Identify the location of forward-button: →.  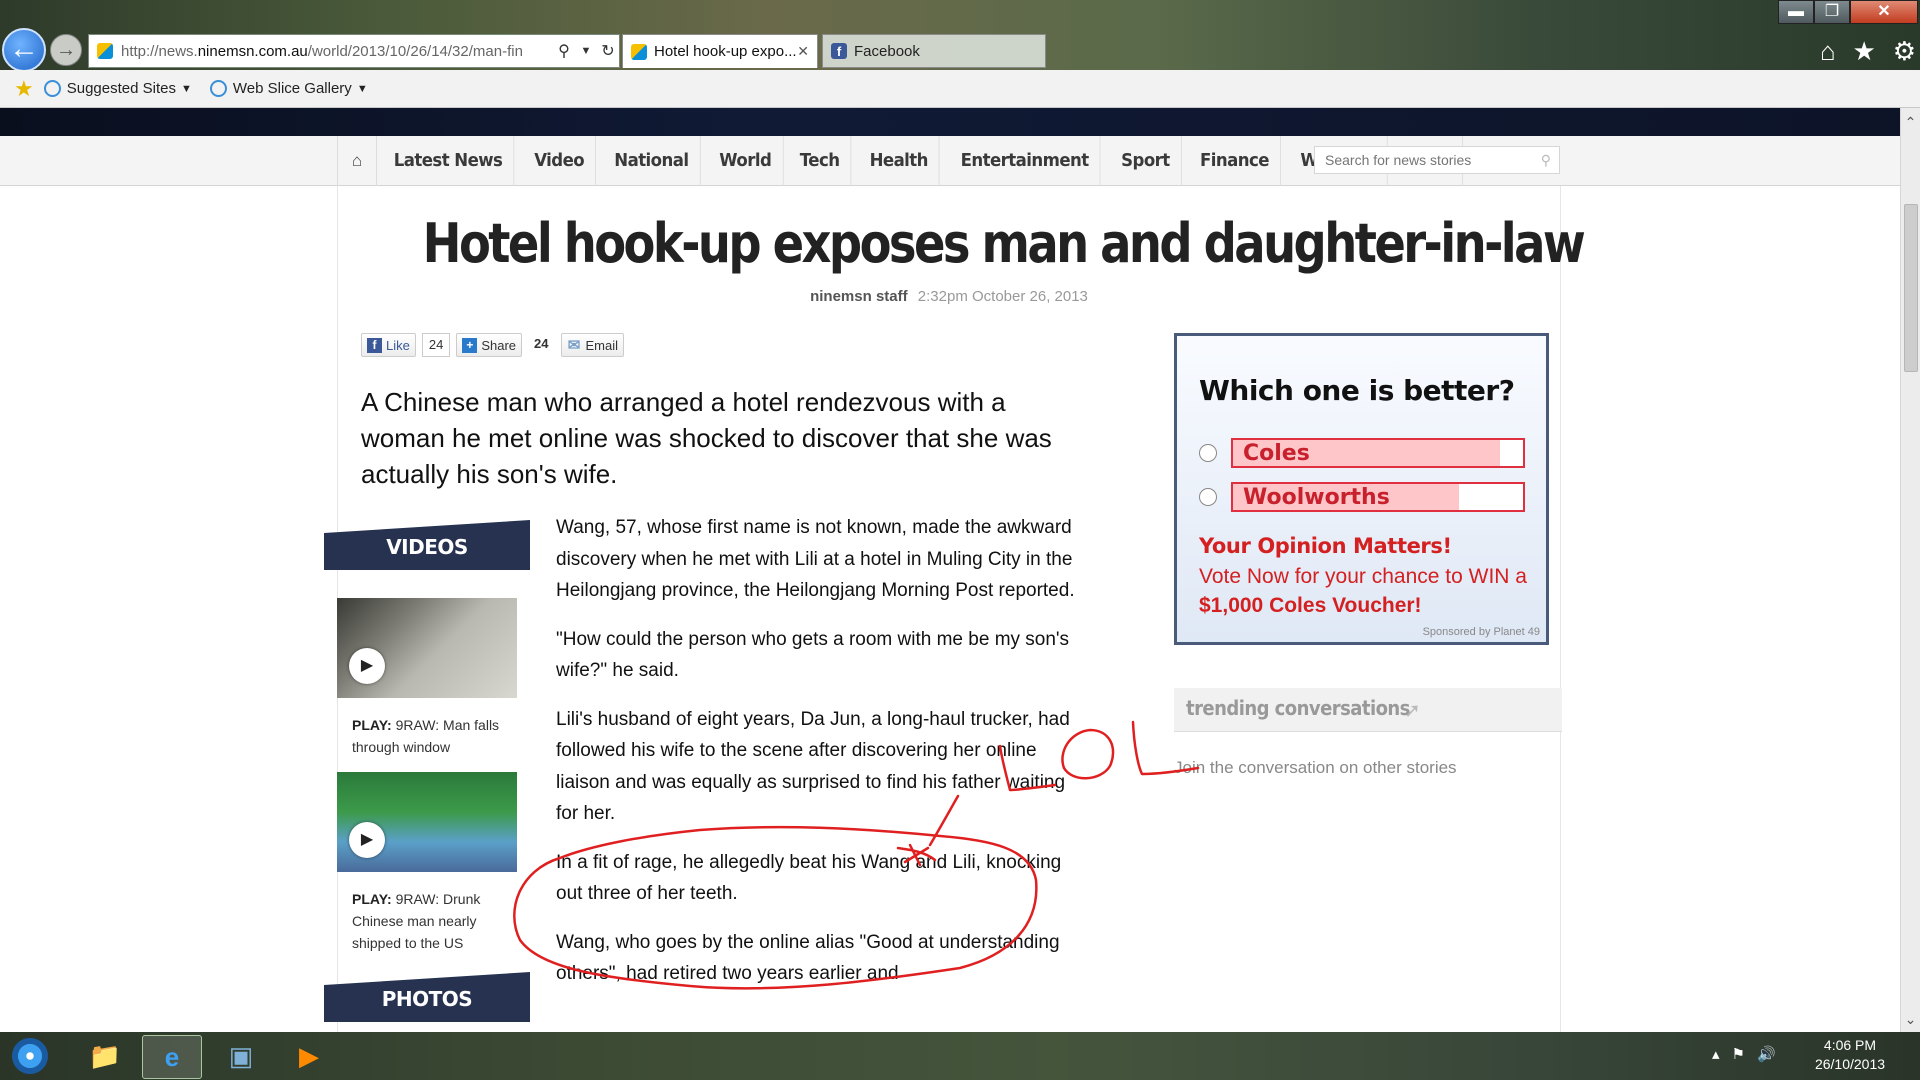
(66, 50).